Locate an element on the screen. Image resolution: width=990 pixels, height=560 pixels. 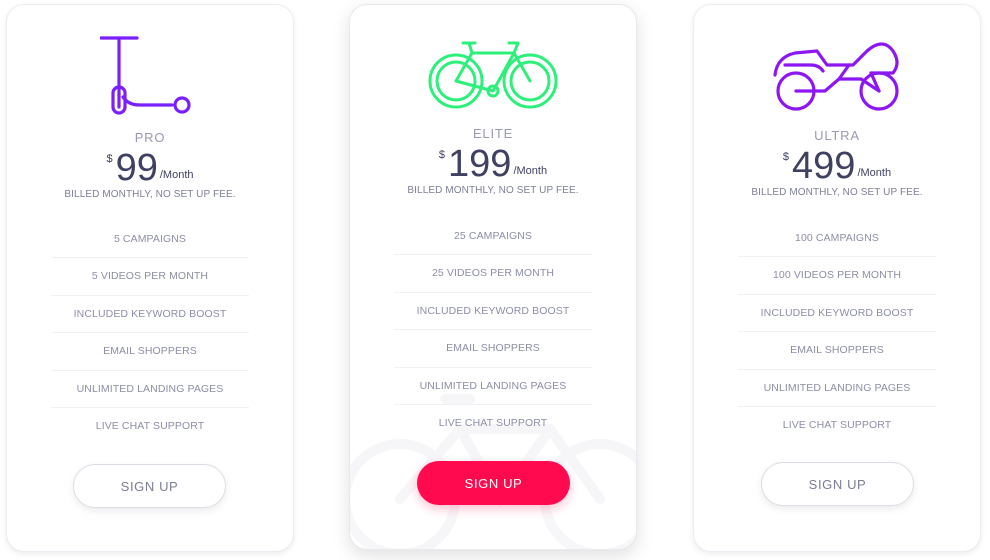
plan-name: ELITE is located at coordinates (493, 133).